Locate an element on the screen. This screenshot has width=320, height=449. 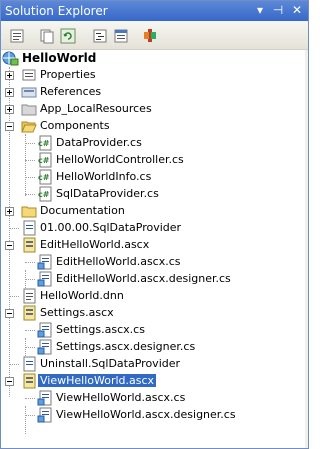
tree-item-root: HelloWorld is located at coordinates (154, 58).